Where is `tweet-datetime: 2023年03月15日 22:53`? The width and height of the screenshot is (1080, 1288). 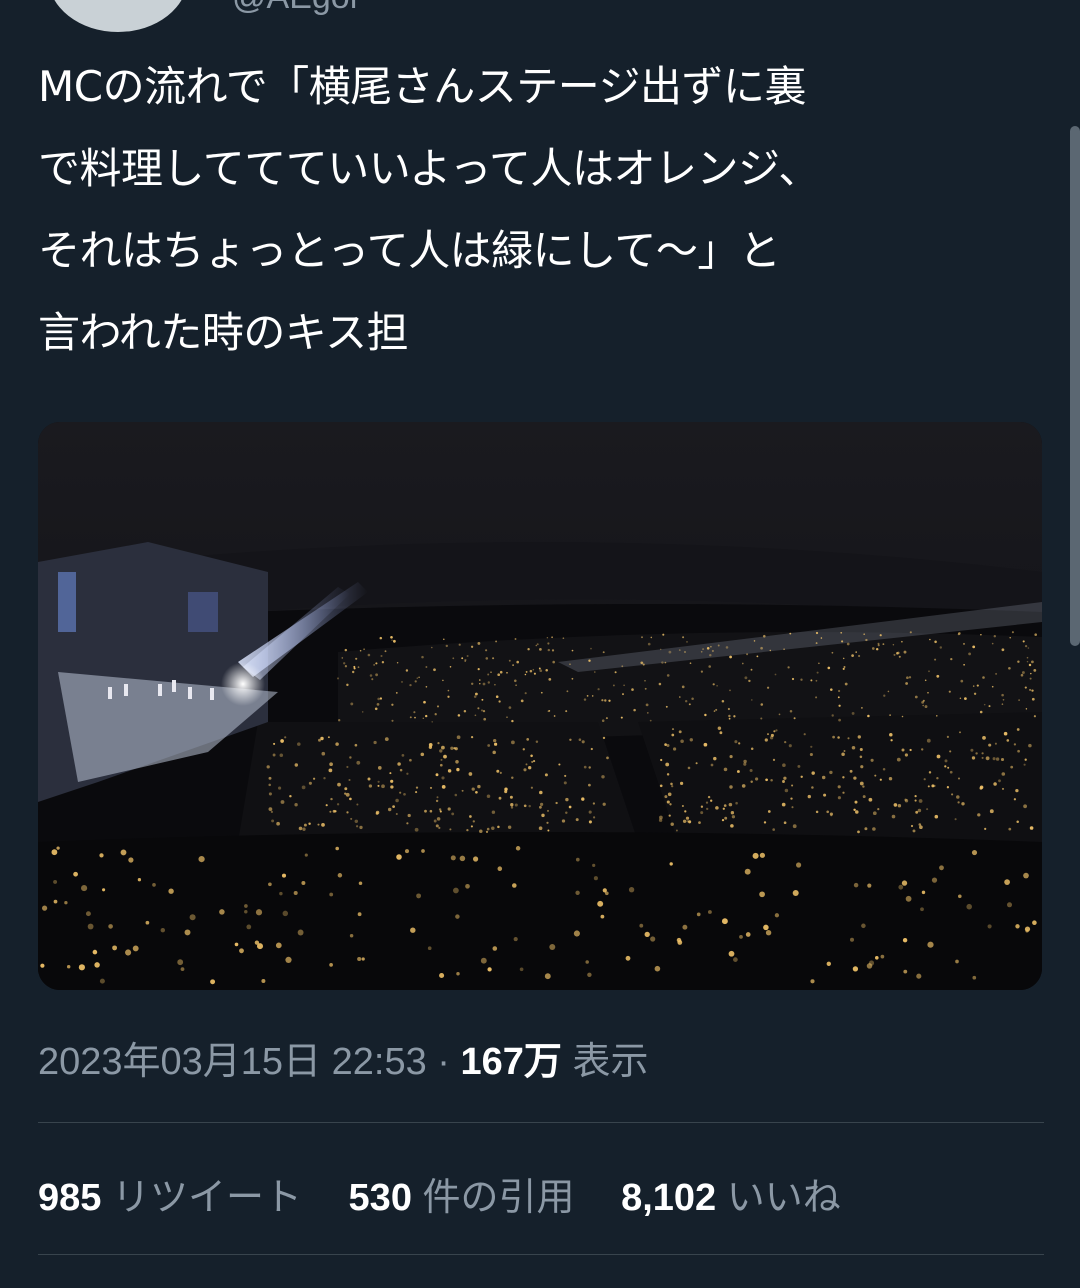 tweet-datetime: 2023年03月15日 22:53 is located at coordinates (232, 1062).